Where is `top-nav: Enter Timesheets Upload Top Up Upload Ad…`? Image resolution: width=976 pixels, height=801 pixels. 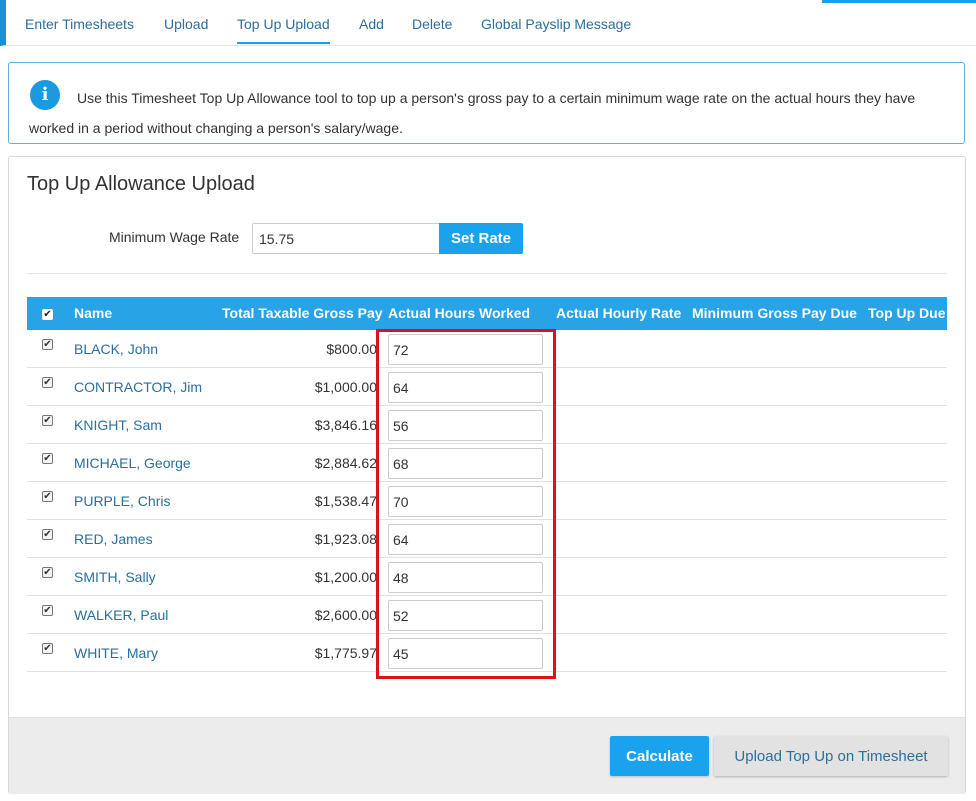
top-nav: Enter Timesheets Upload Top Up Upload Ad… is located at coordinates (488, 23).